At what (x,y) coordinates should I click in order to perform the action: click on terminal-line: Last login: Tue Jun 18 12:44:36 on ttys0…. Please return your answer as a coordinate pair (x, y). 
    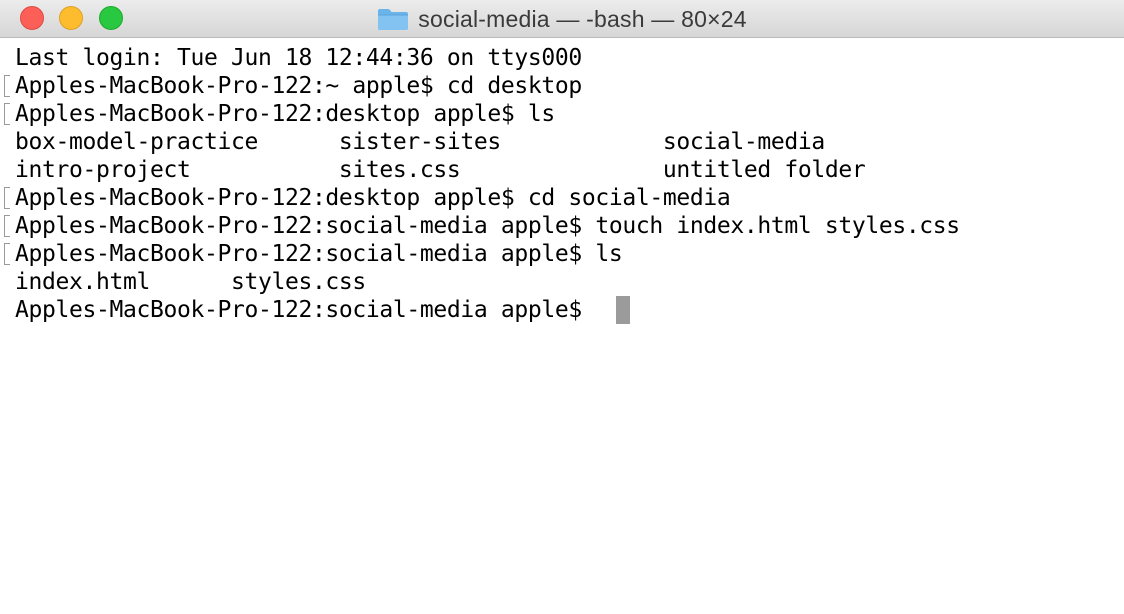
    Looking at the image, I should click on (298, 58).